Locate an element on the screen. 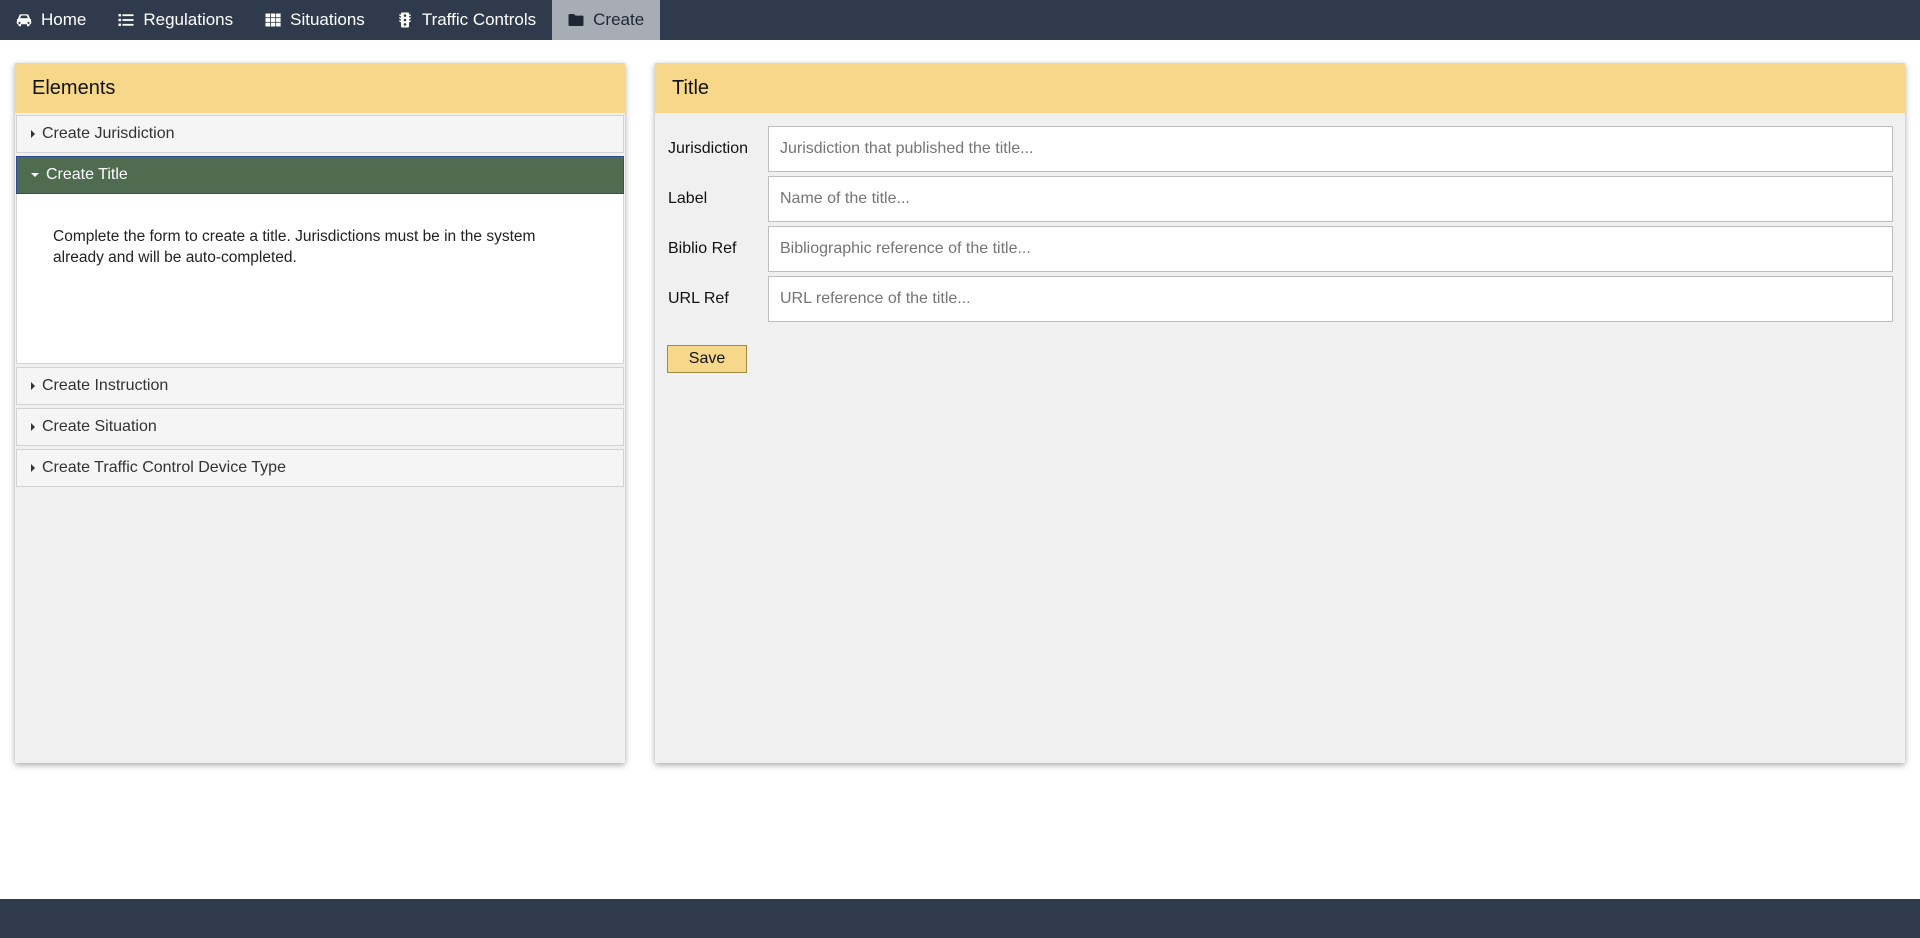 The width and height of the screenshot is (1920, 938). nav-create: Create is located at coordinates (606, 20).